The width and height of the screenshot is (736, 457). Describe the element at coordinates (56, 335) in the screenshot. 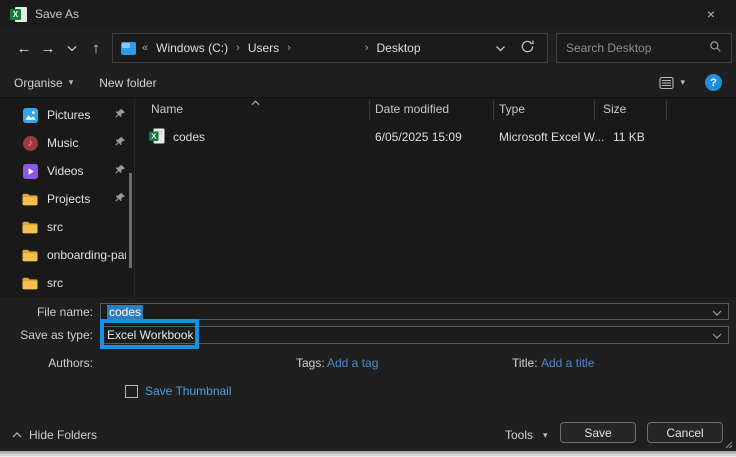

I see `save-as-type-label: Save as type:` at that location.